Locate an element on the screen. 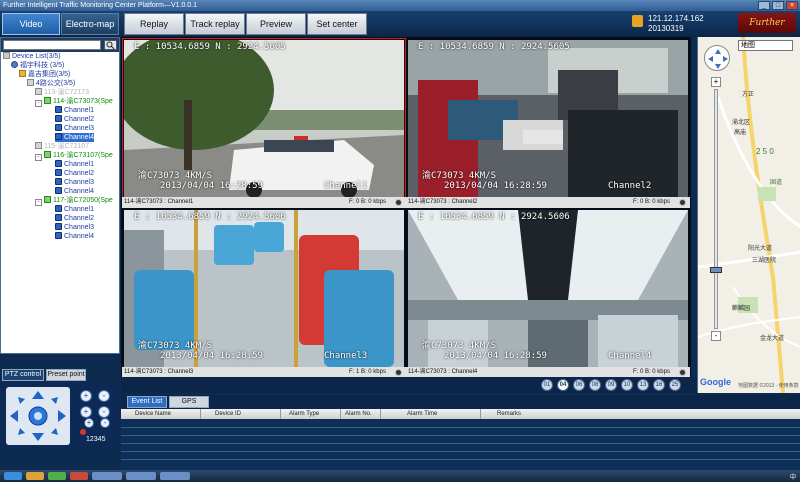 Image resolution: width=800 pixels, height=482 pixels. tree-group-item: 福宇科技 (3/5) is located at coordinates (37, 65).